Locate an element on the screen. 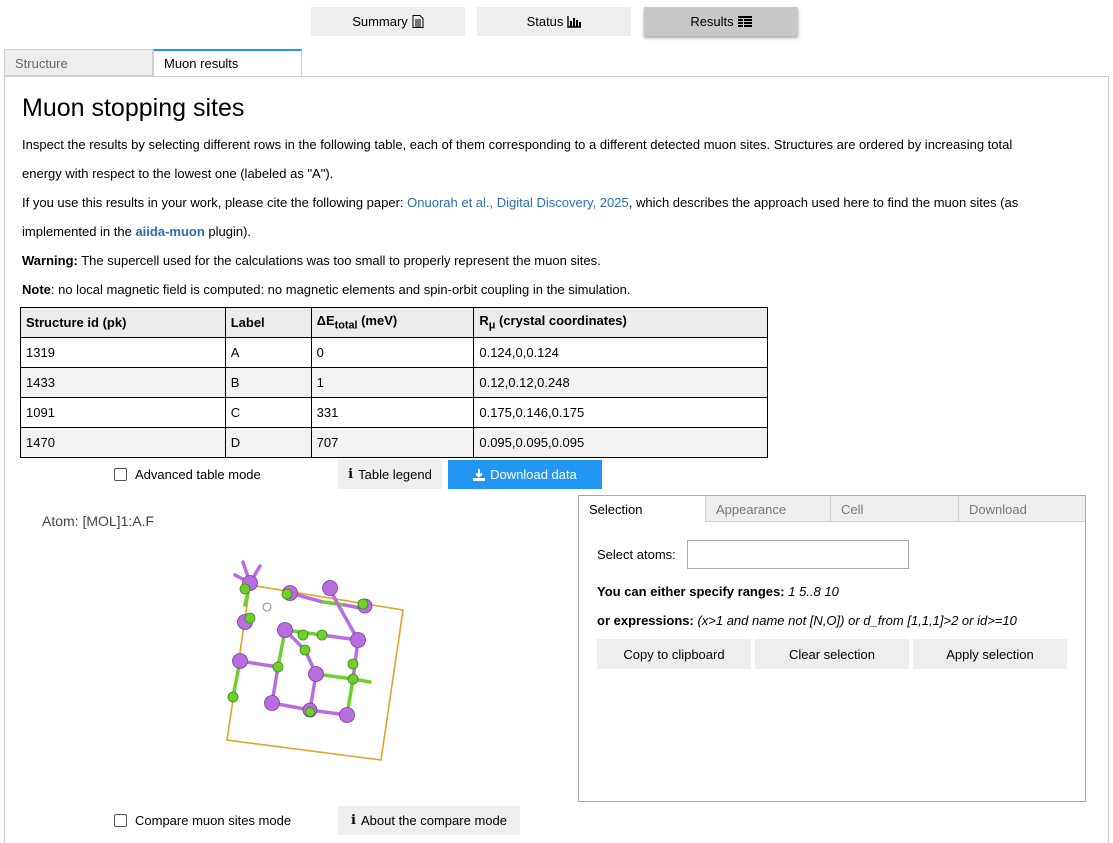 This screenshot has height=843, width=1113. compare-mode-toggle: Compare muon sites mode is located at coordinates (202, 820).